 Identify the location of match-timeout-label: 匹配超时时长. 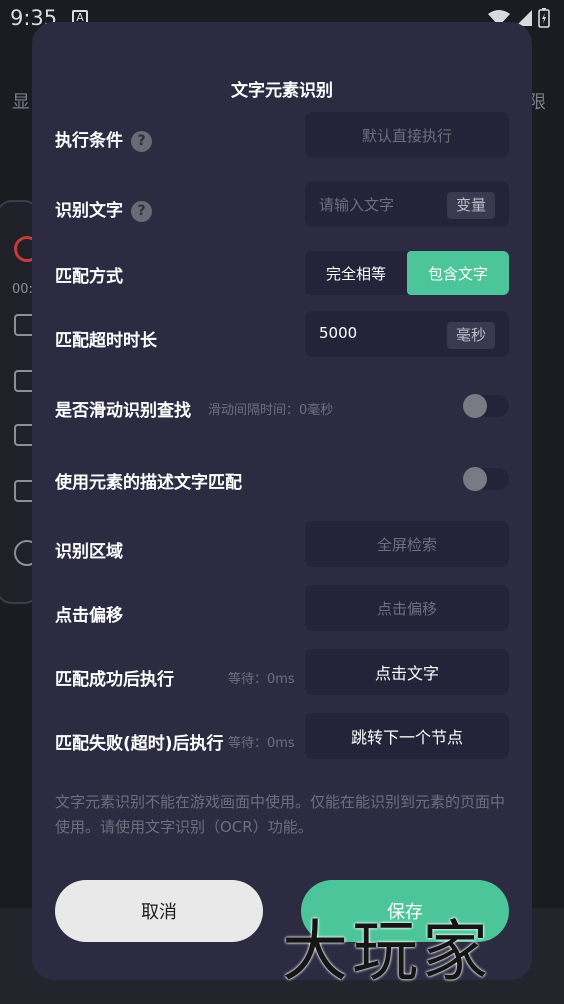
(106, 341).